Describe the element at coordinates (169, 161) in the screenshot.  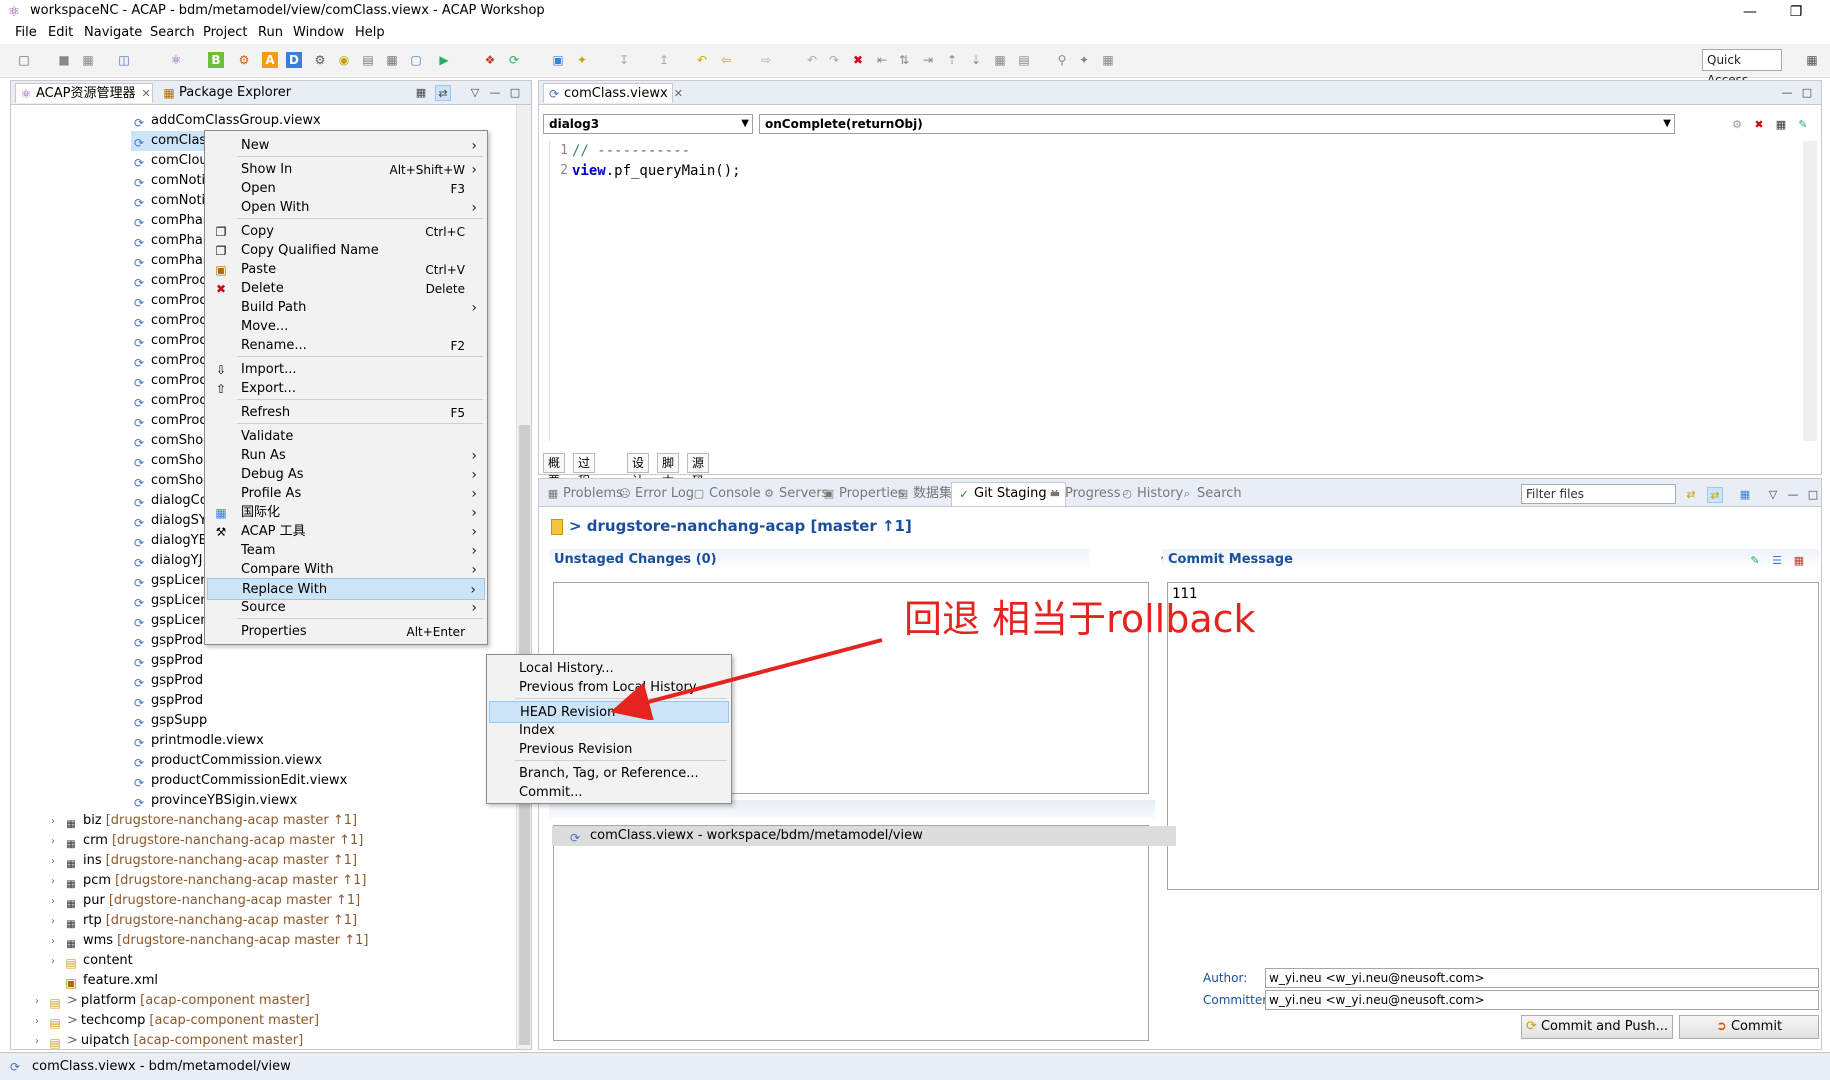
I see `tree-item-file: ⟳ comClou` at that location.